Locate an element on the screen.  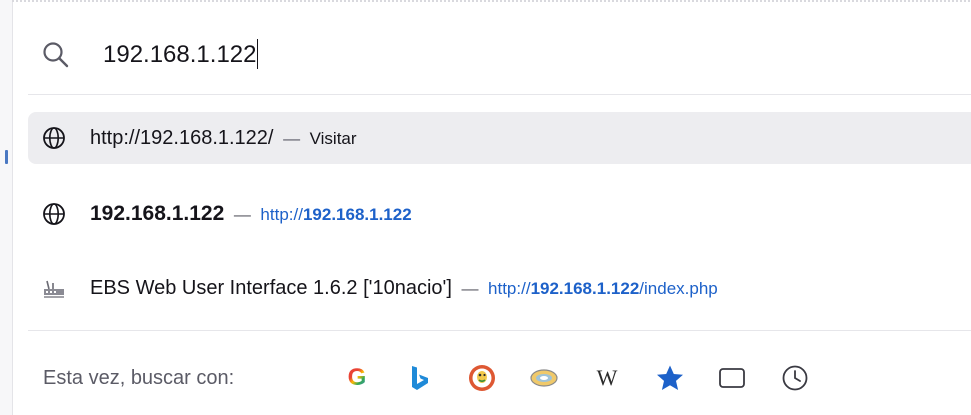
suggestion-text: 192.168.1.122 — http://192.168.1.122 is located at coordinates (251, 214).